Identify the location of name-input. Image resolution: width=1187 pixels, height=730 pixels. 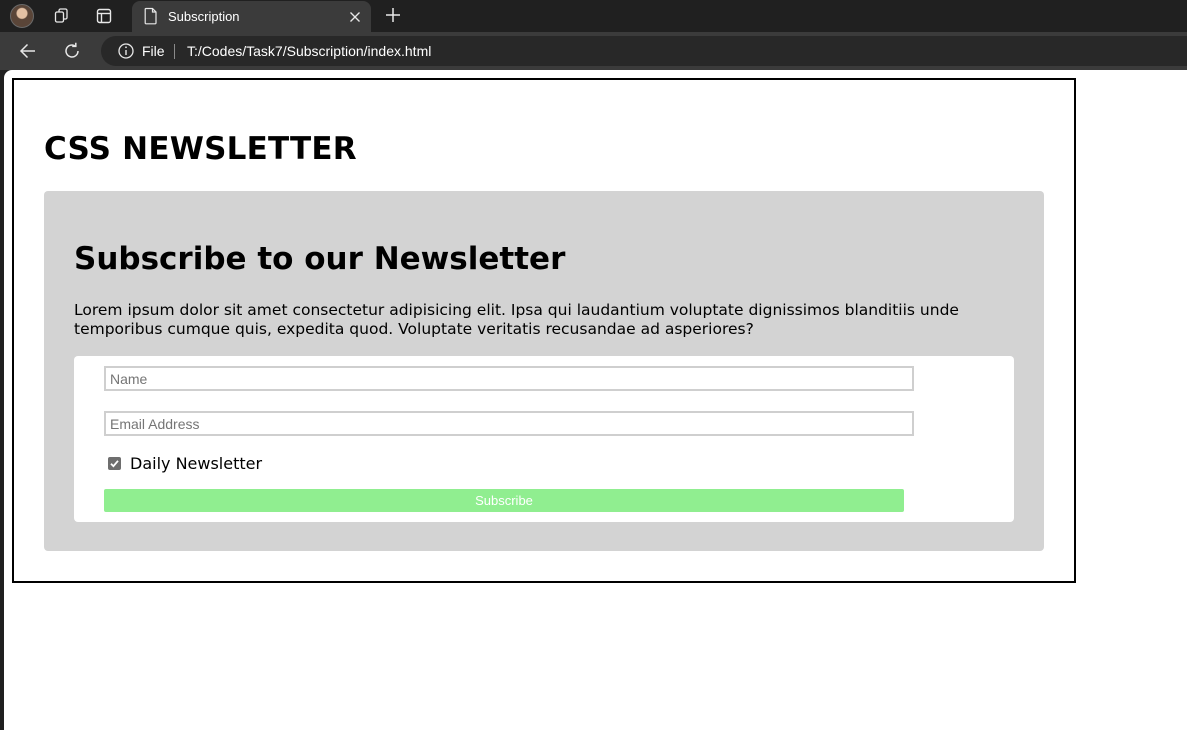
(509, 378).